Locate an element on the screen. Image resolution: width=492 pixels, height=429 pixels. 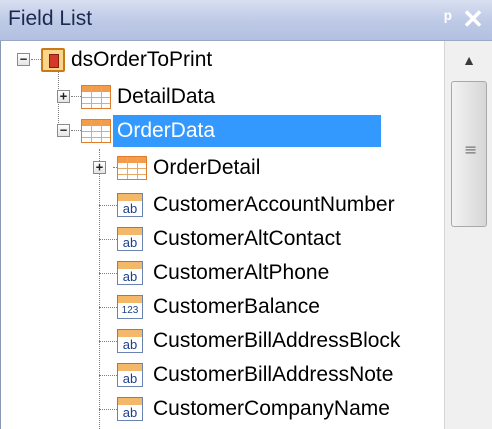
tree-node-table: + OrderDetail is located at coordinates (223, 168).